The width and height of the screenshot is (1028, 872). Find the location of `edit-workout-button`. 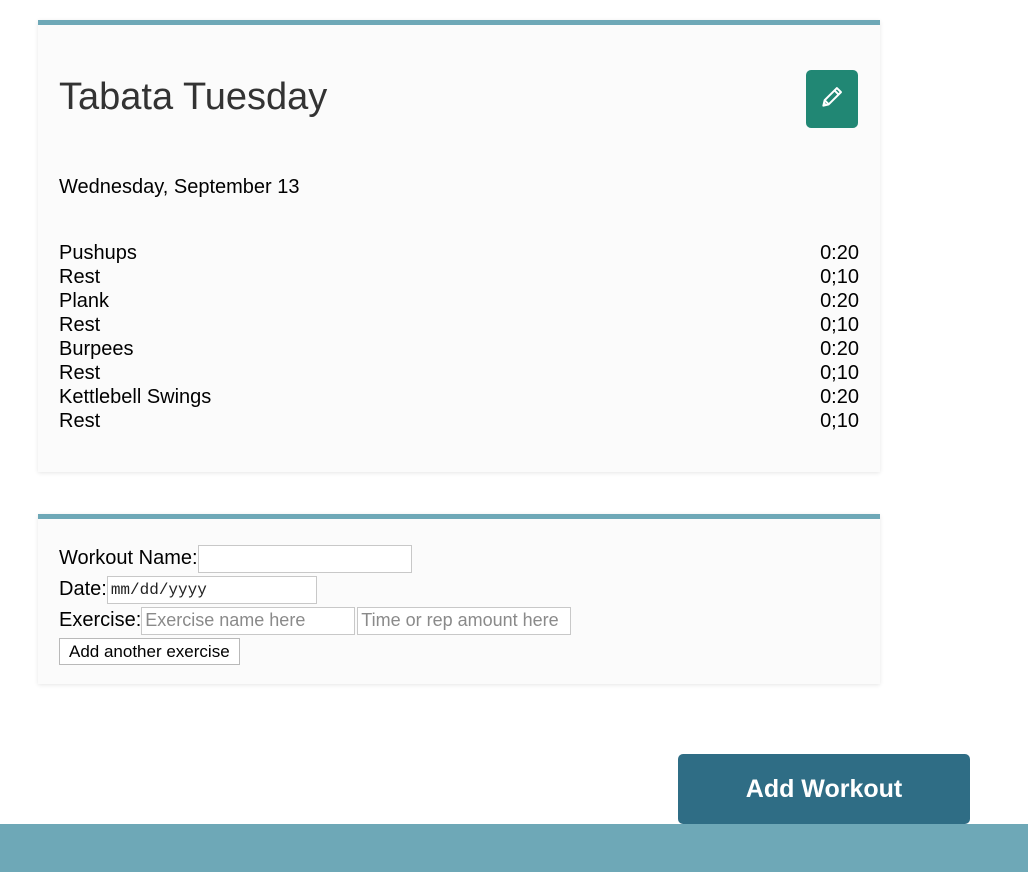

edit-workout-button is located at coordinates (832, 99).